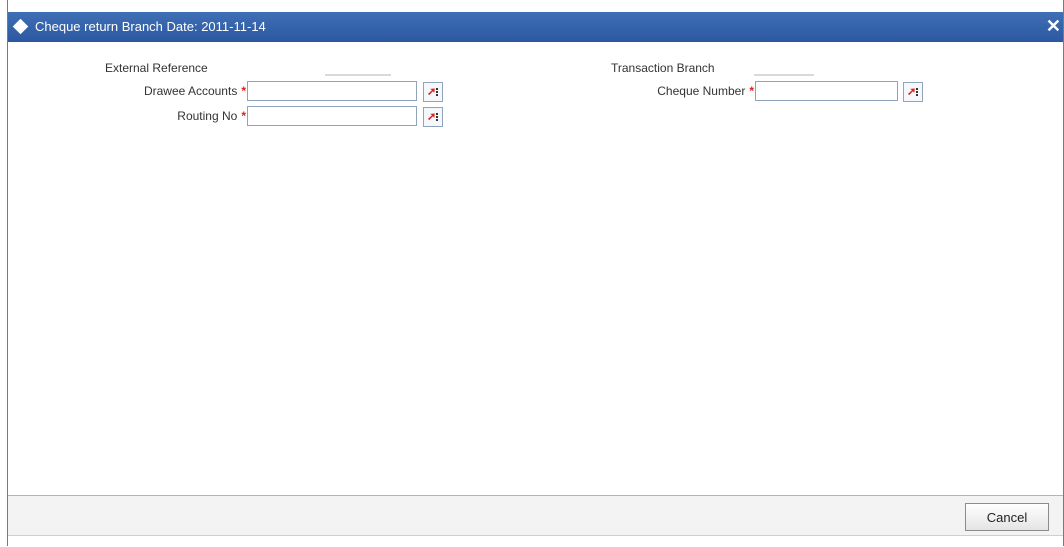  I want to click on cheque-number-lov-button: ➚, so click(913, 92).